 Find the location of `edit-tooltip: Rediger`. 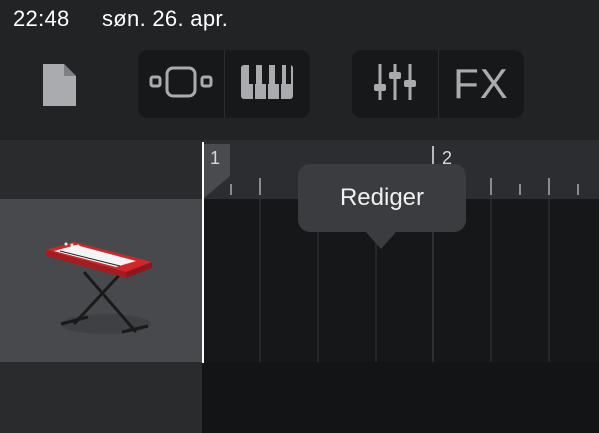

edit-tooltip: Rediger is located at coordinates (382, 198).